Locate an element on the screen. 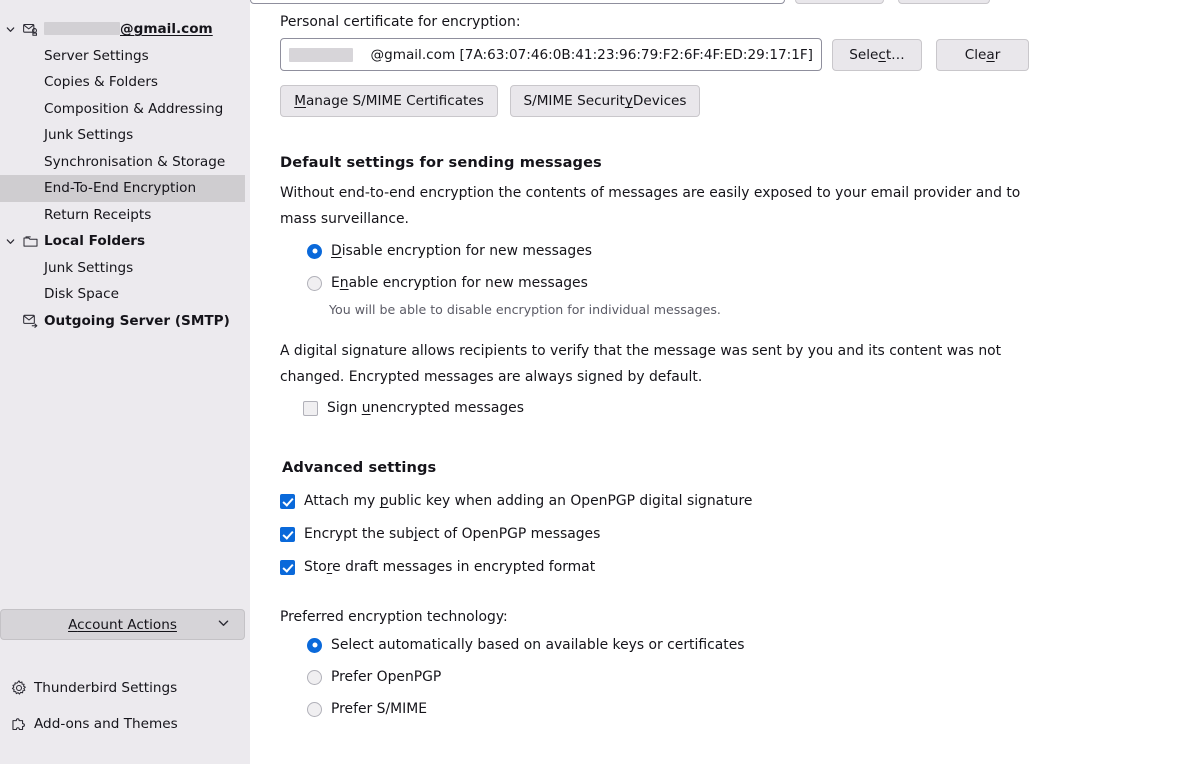 The height and width of the screenshot is (764, 1199). account-actions-label: Account Actions is located at coordinates (122, 624).